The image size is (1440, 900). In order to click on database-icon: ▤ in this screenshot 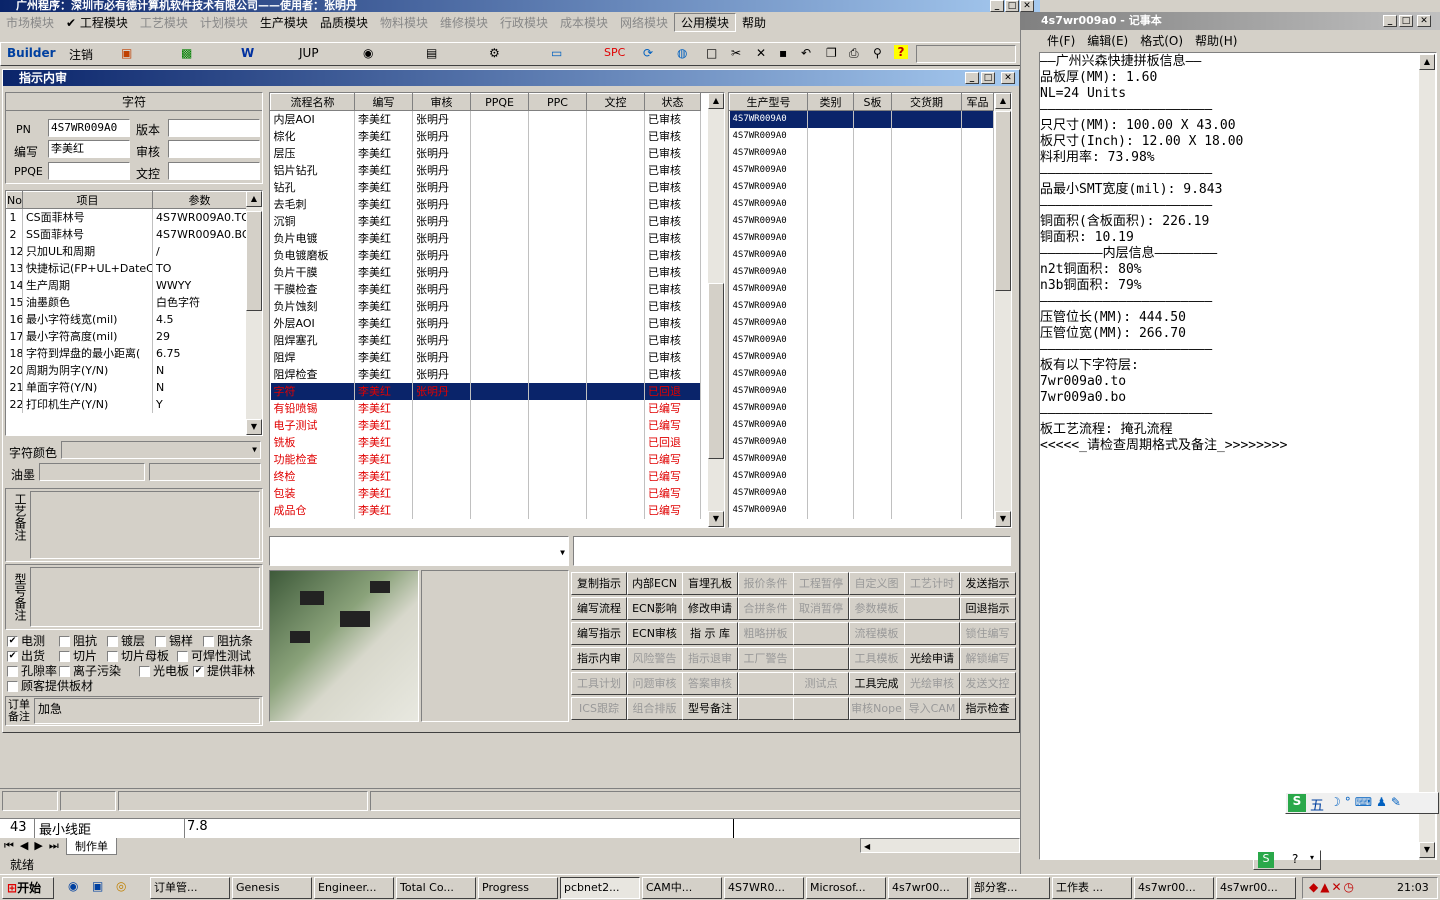, I will do `click(431, 53)`.